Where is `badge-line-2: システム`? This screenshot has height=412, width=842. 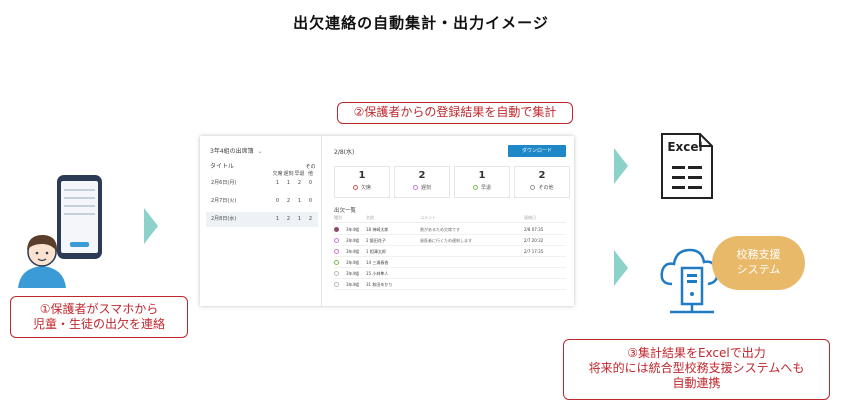 badge-line-2: システム is located at coordinates (758, 269).